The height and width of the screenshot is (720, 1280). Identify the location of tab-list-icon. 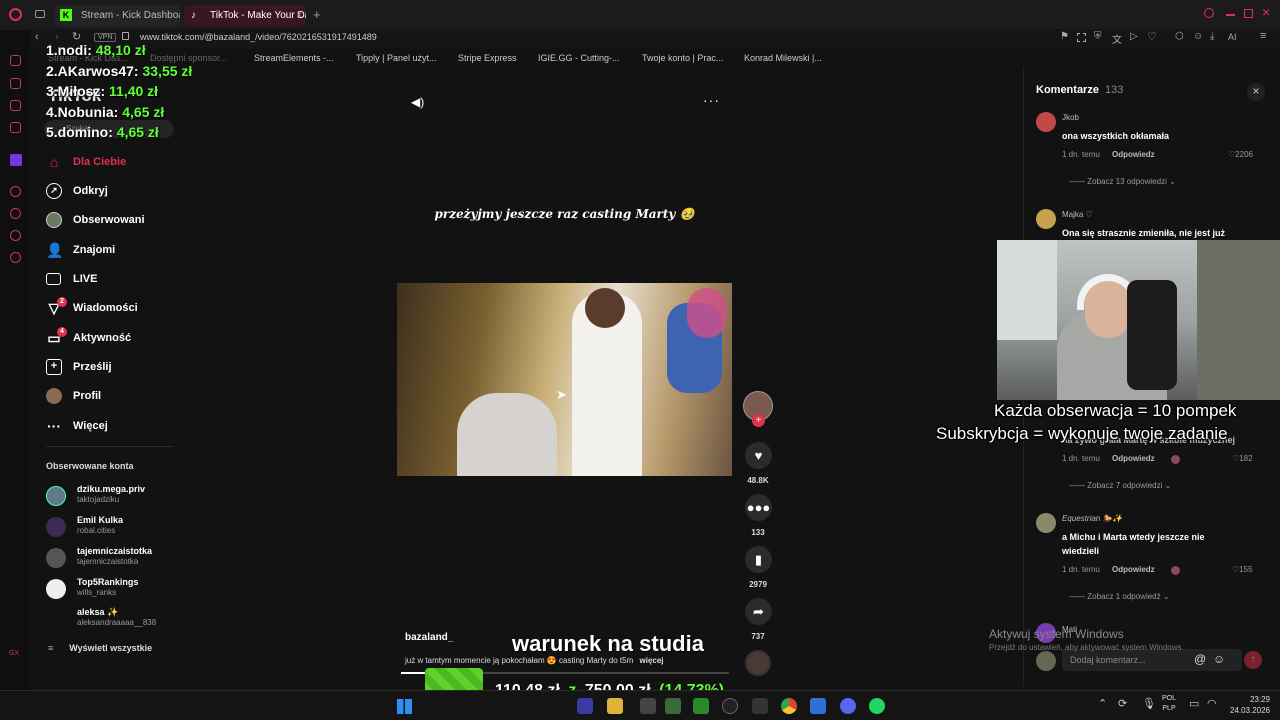
(40, 14).